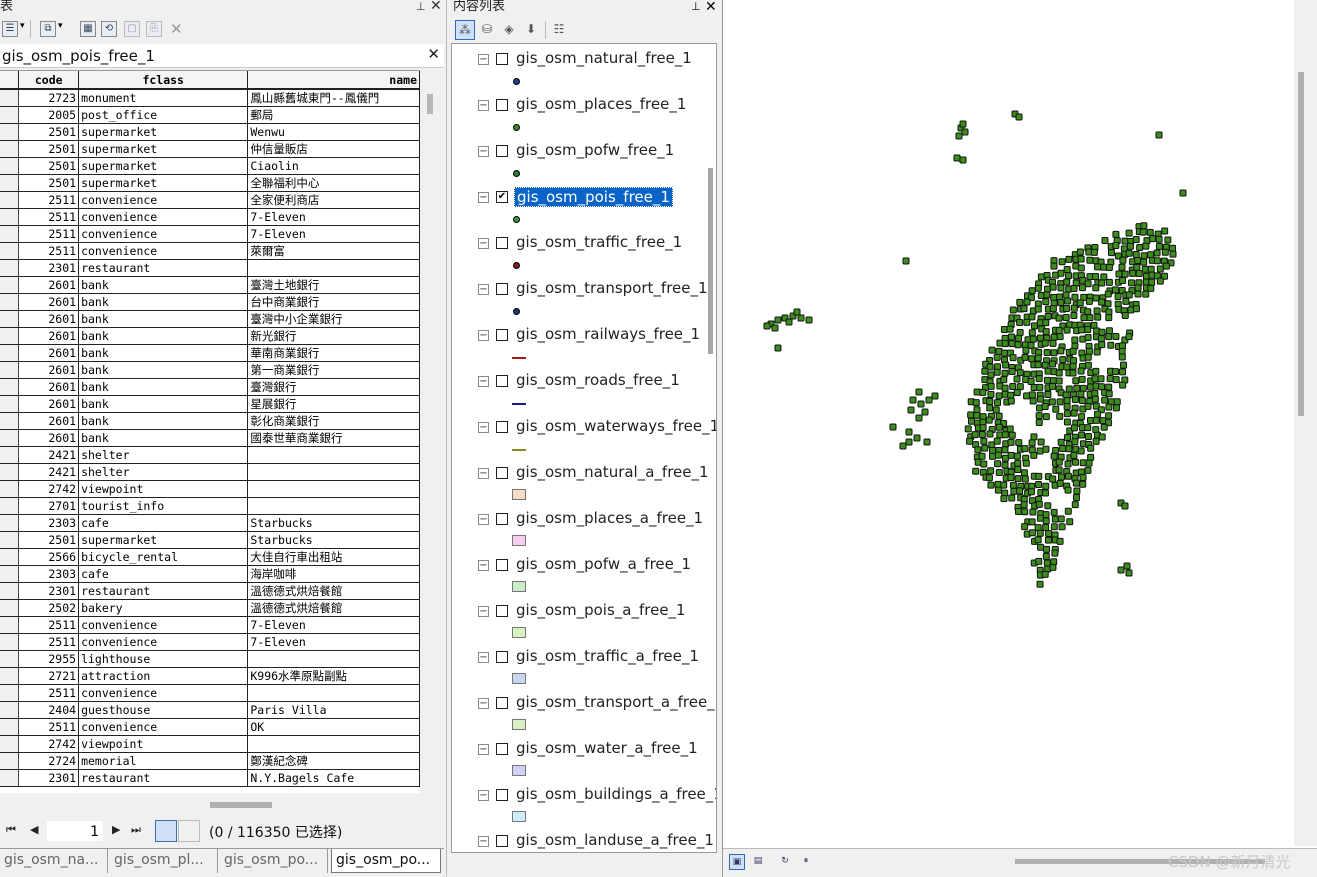  Describe the element at coordinates (333, 80) in the screenshot. I see `column-header-name: name` at that location.